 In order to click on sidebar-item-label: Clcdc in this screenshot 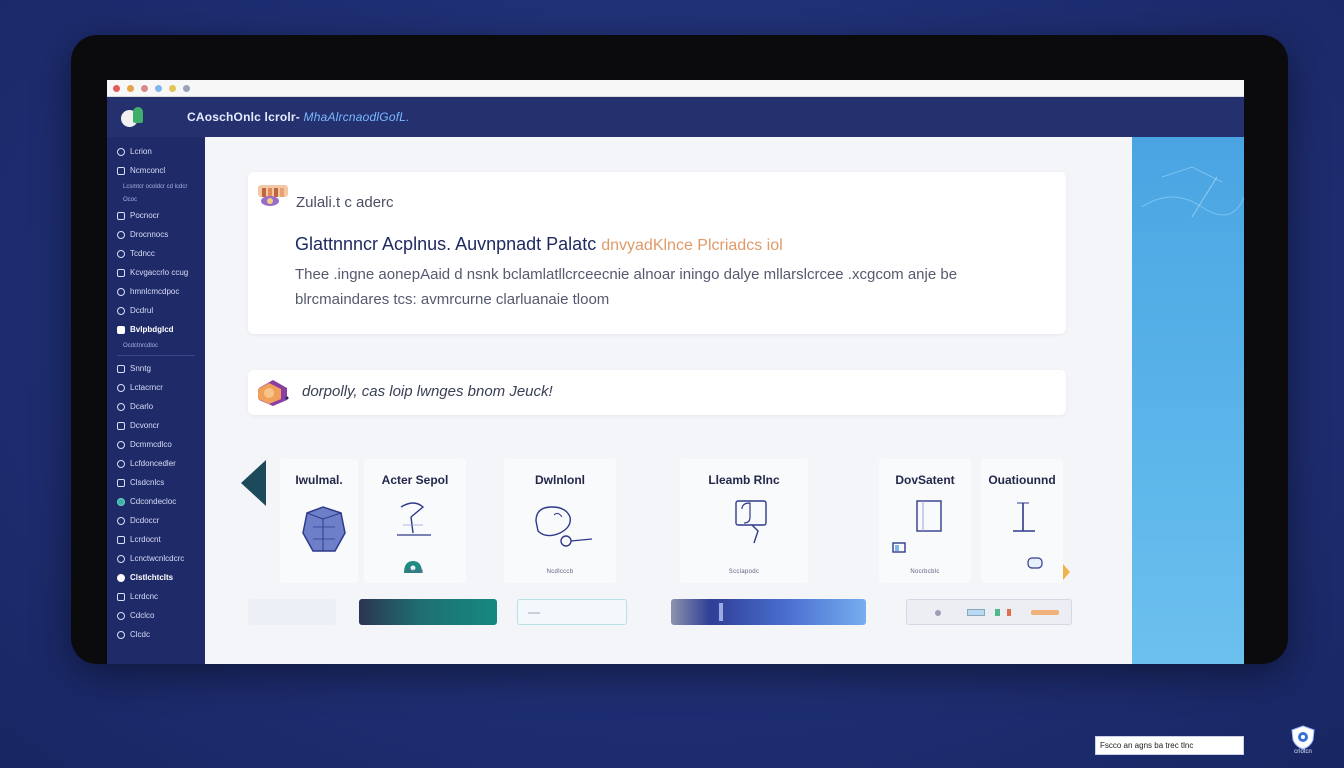, I will do `click(140, 634)`.